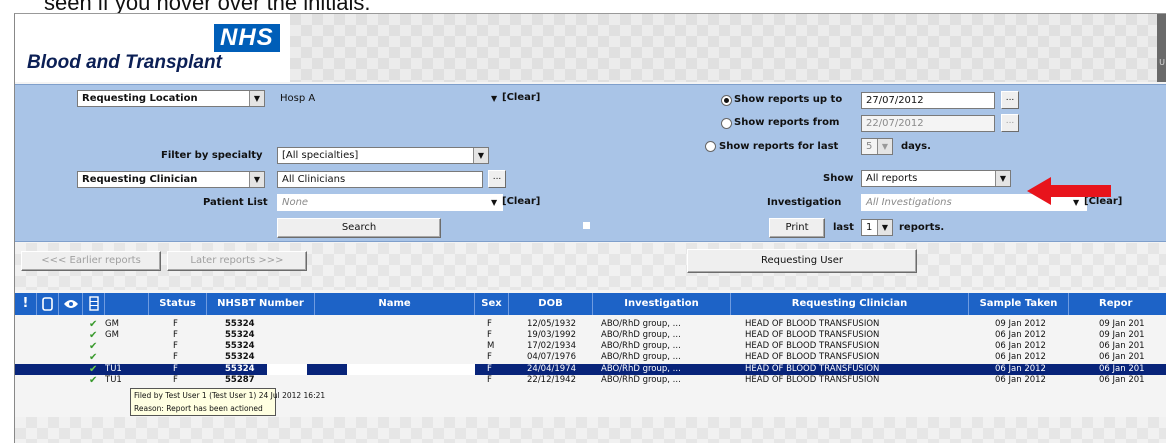  What do you see at coordinates (710, 146) in the screenshot?
I see `show-last-radio` at bounding box center [710, 146].